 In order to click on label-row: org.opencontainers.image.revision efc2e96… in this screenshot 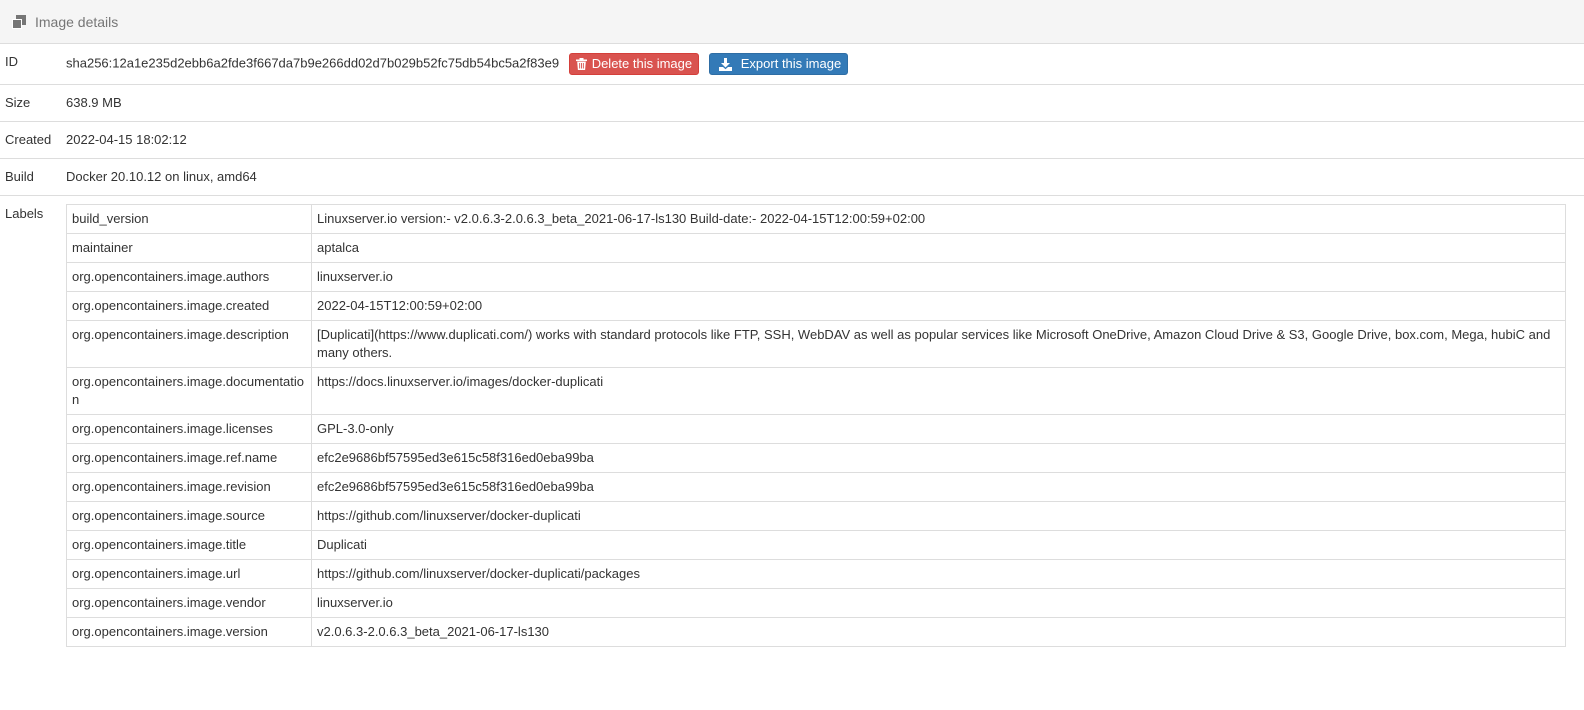, I will do `click(816, 487)`.